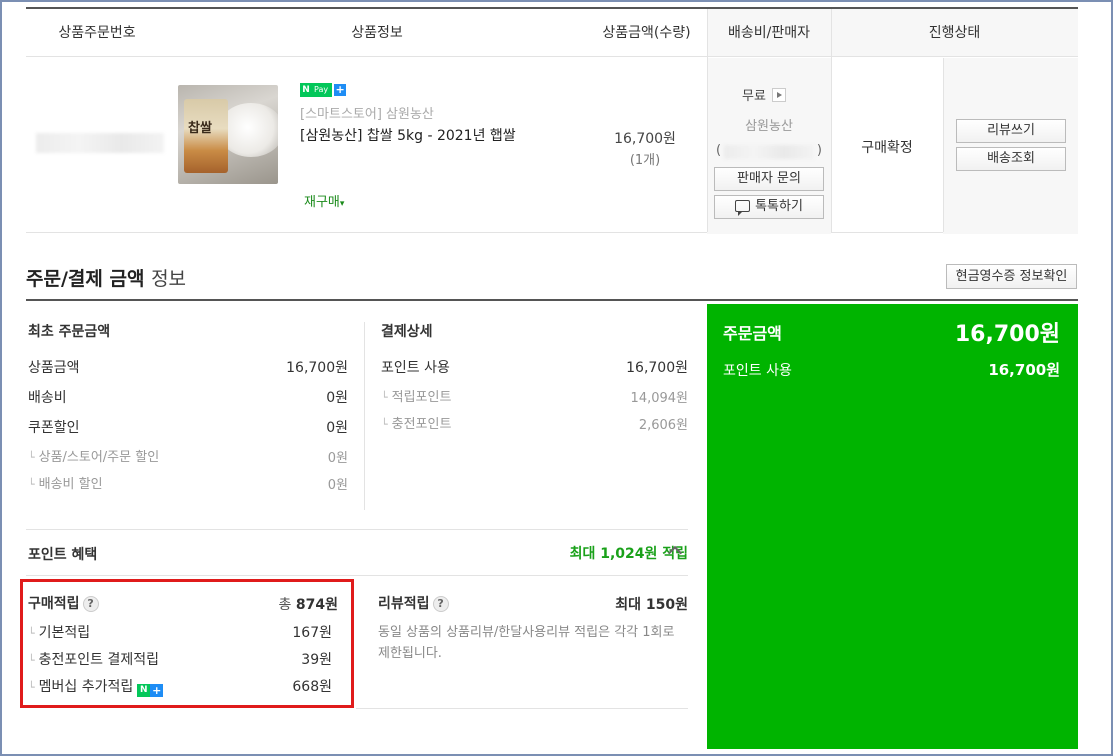 The image size is (1113, 756). Describe the element at coordinates (97, 33) in the screenshot. I see `header-order-number: 상품주문번호` at that location.